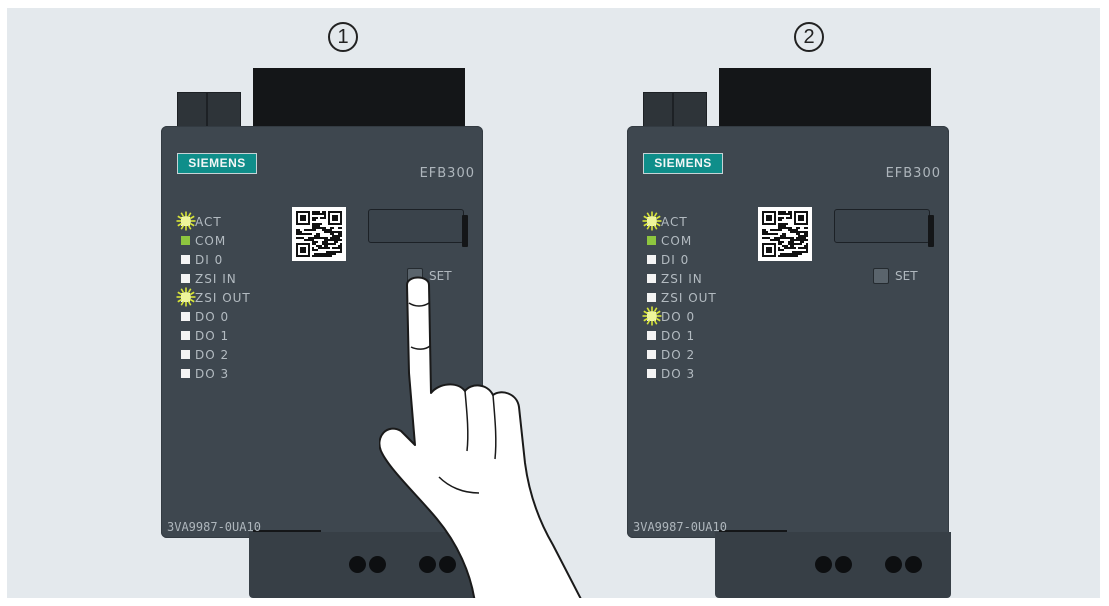  What do you see at coordinates (343, 37) in the screenshot?
I see `step-1-marker: 1` at bounding box center [343, 37].